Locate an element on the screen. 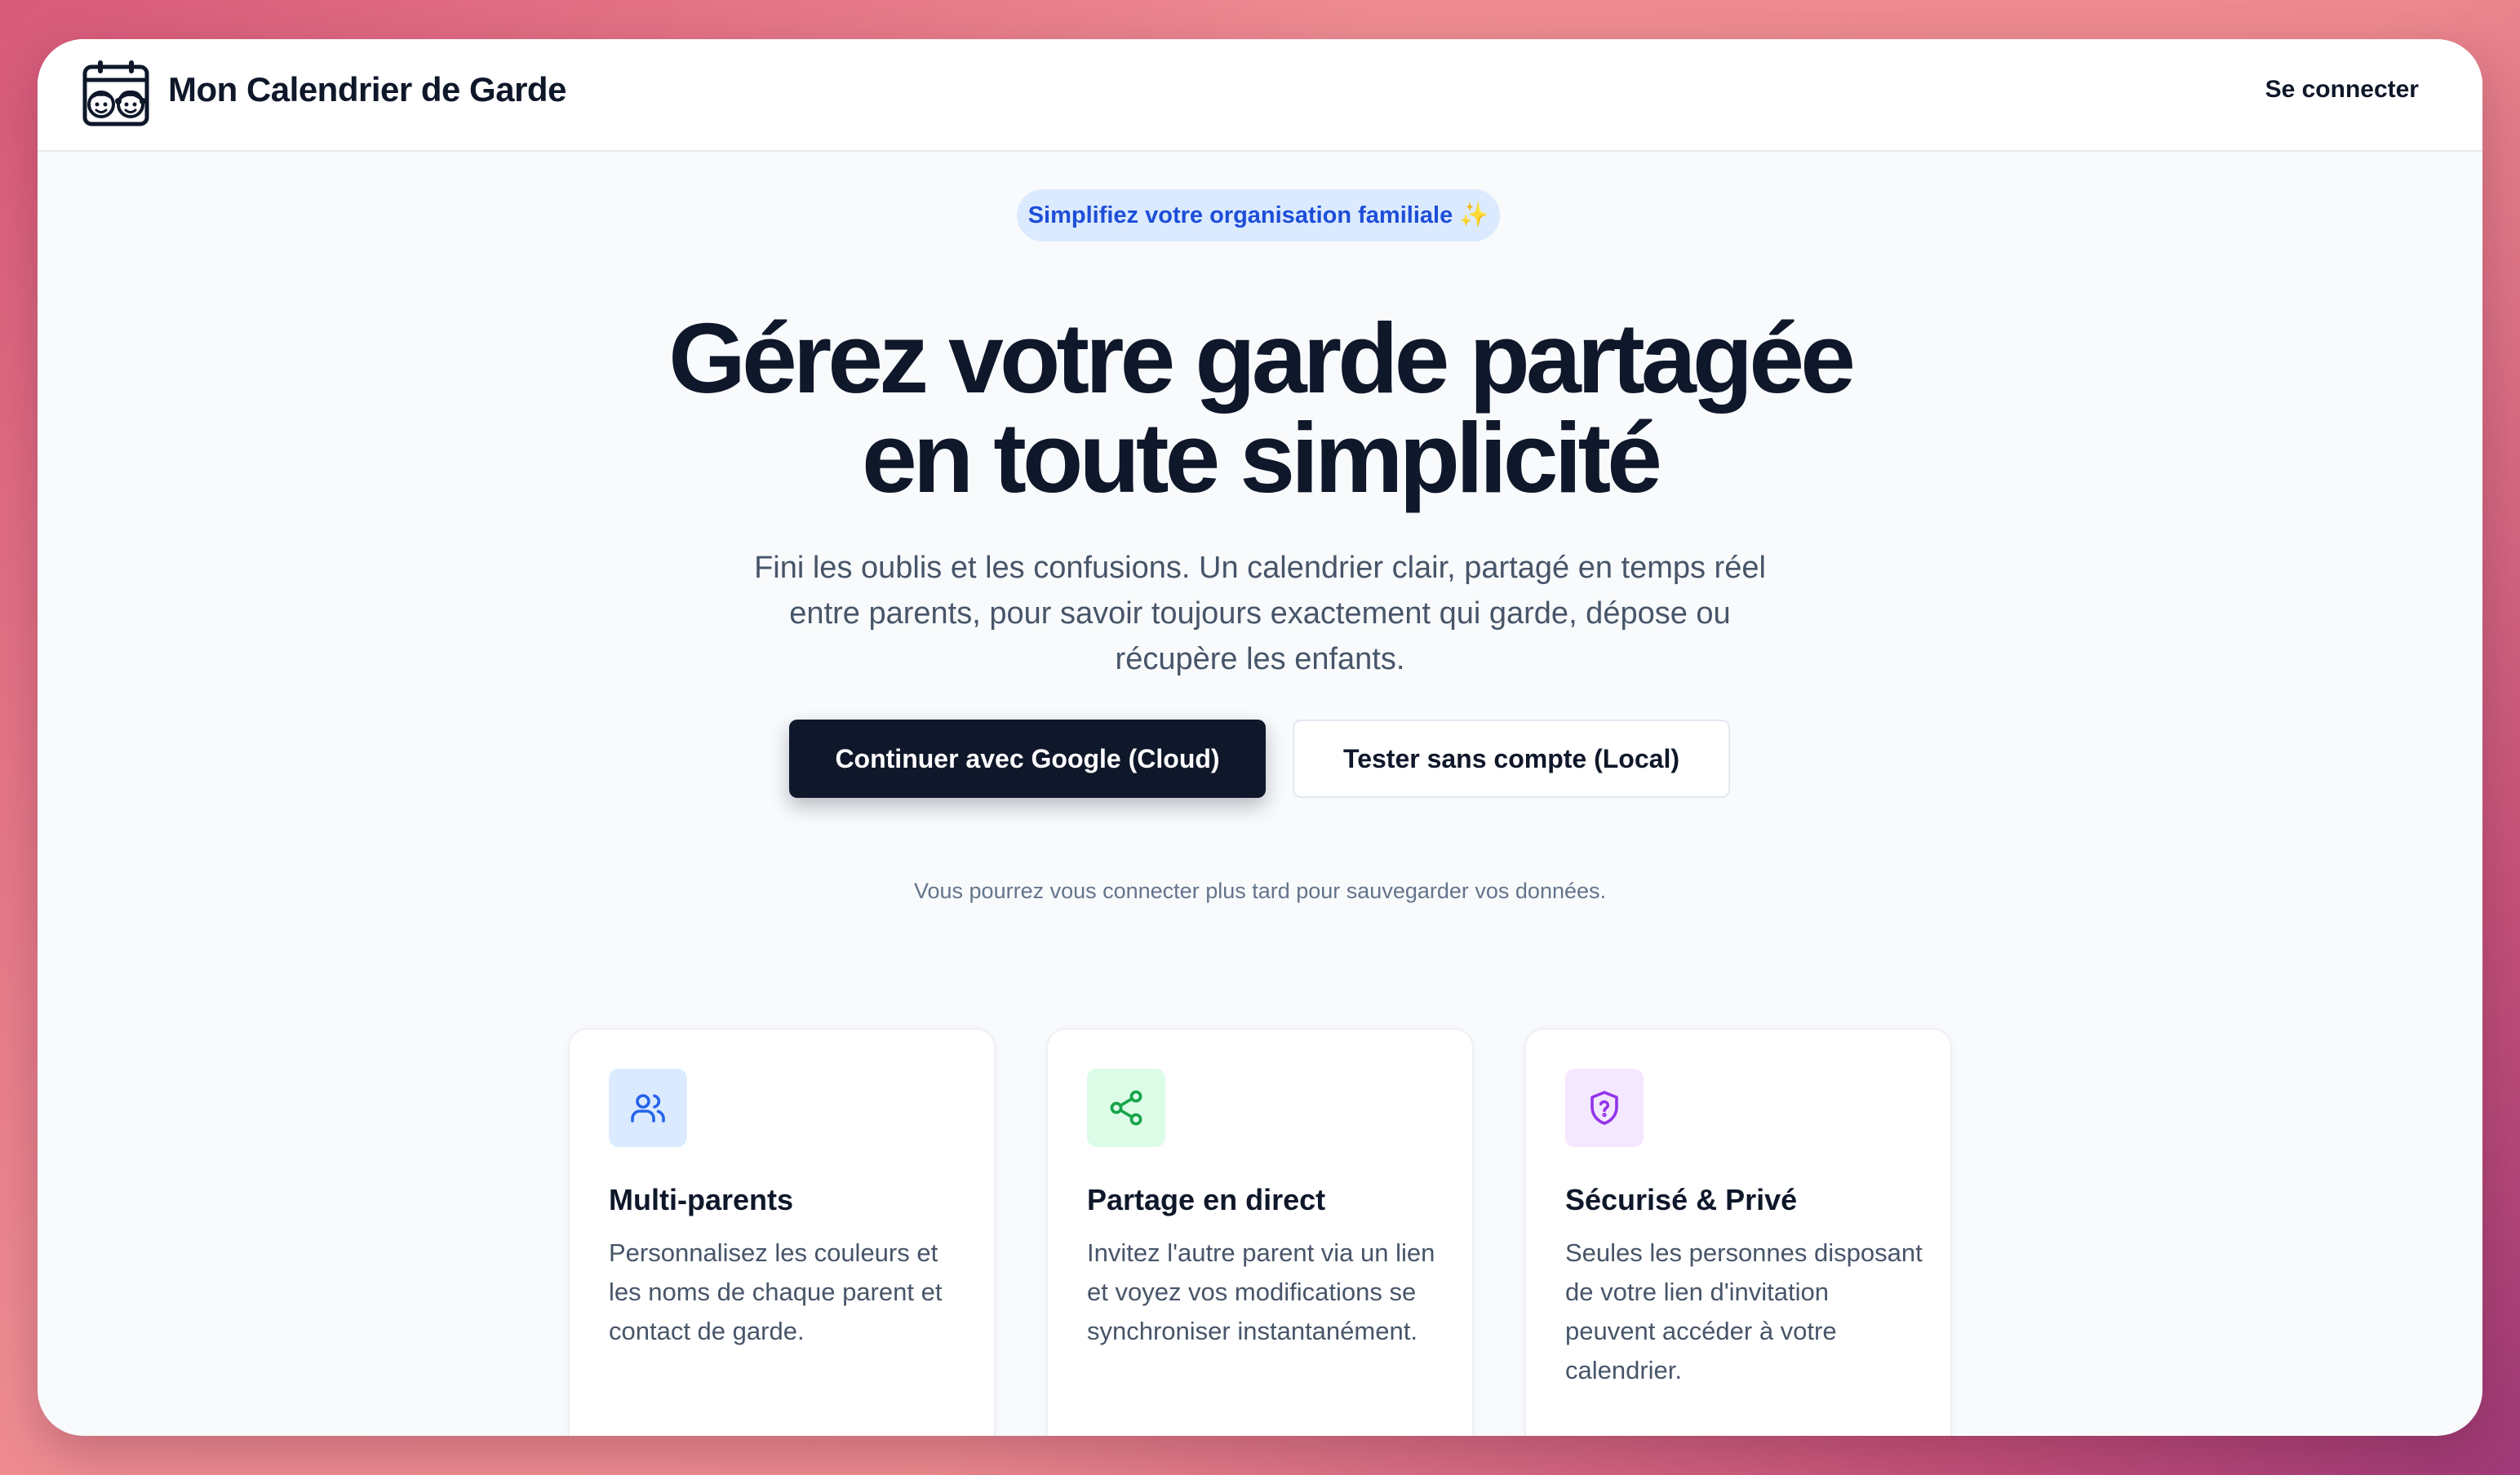 This screenshot has width=2520, height=1475. shield-question-icon is located at coordinates (1604, 1108).